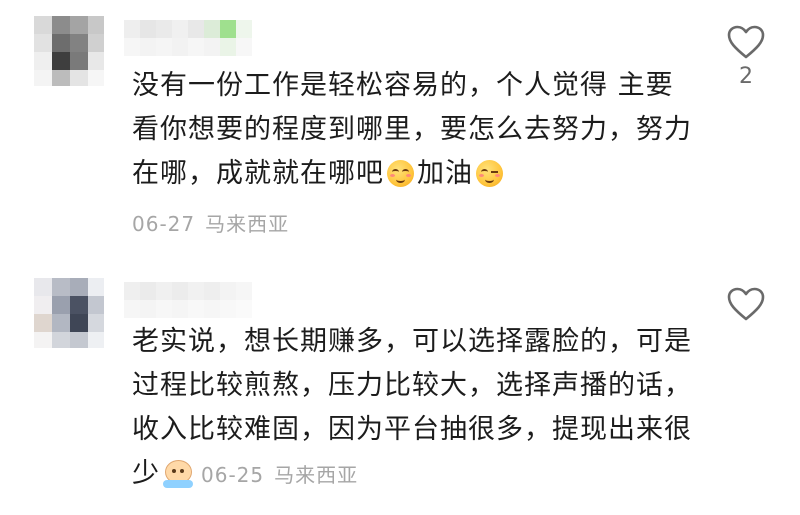 Image resolution: width=800 pixels, height=515 pixels. I want to click on comment-date: 06-25, so click(233, 475).